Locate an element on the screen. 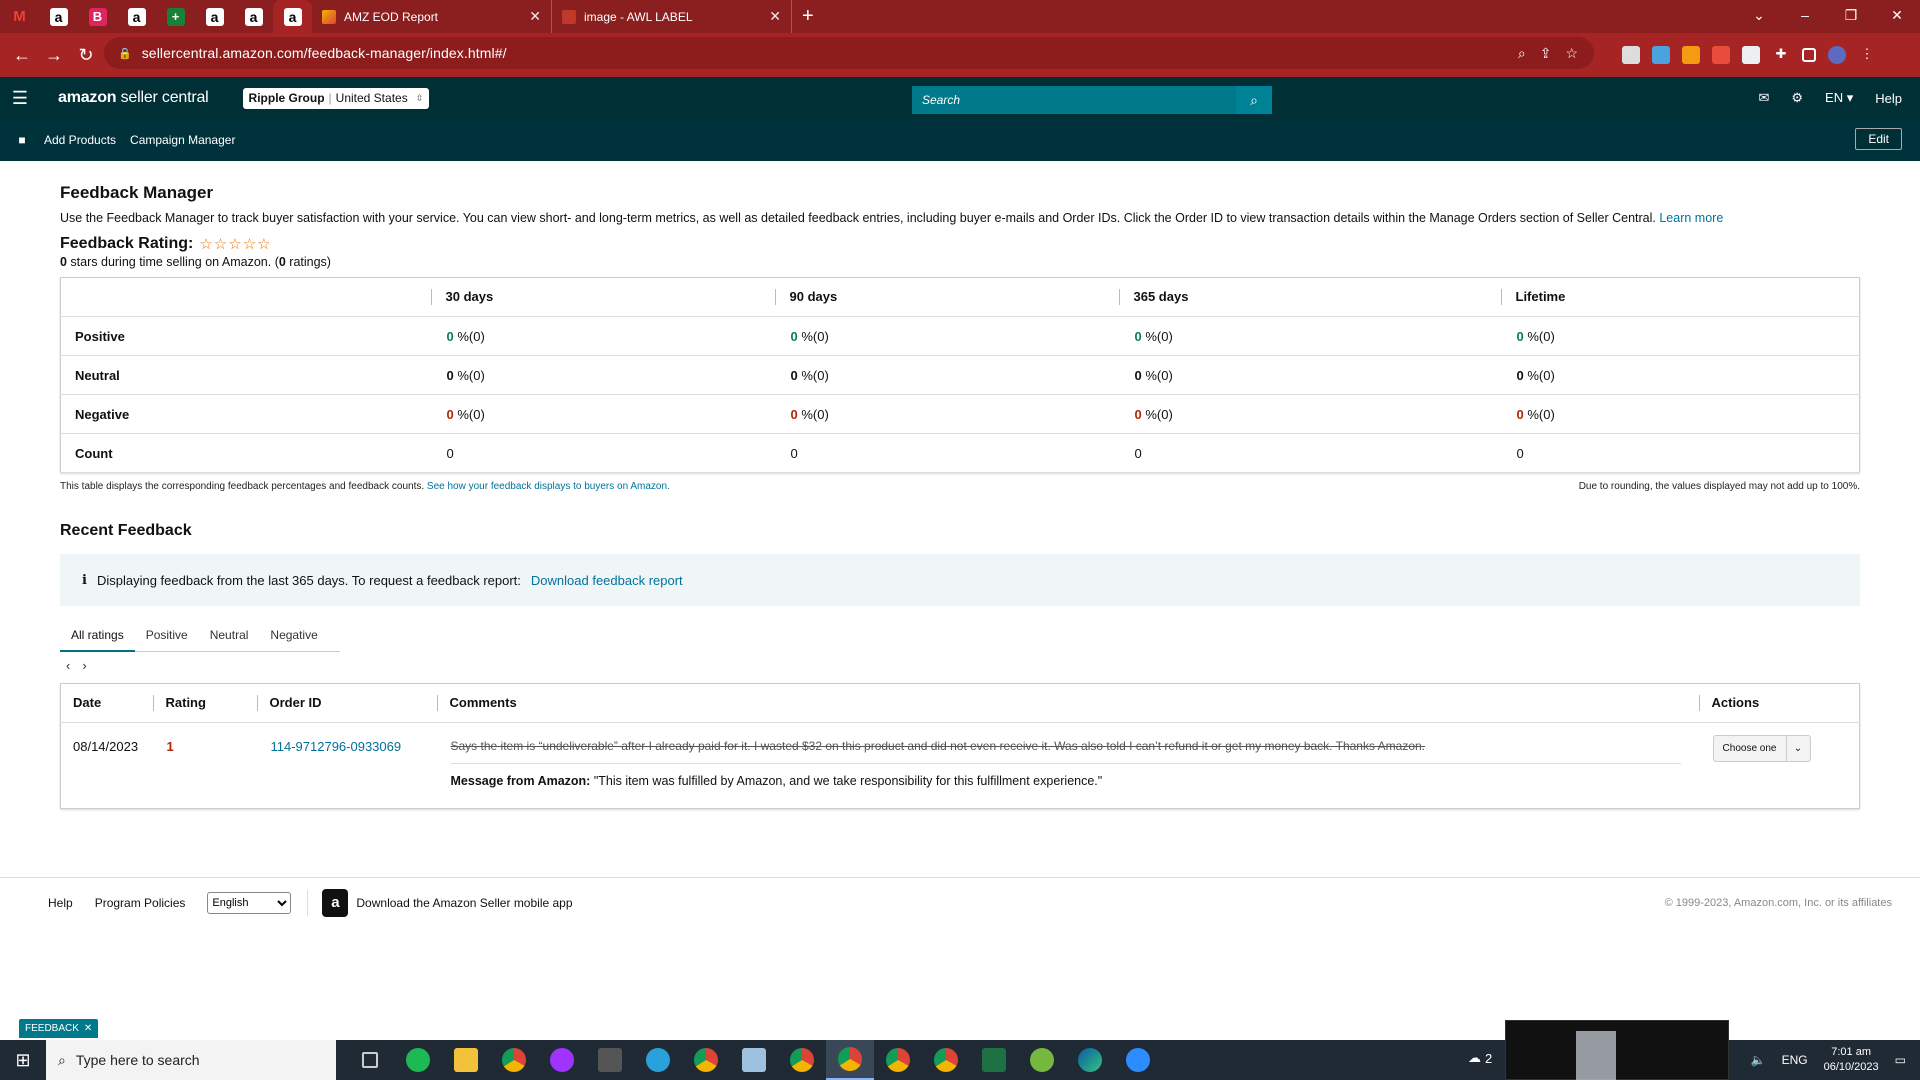  notes-icon is located at coordinates (754, 1060).